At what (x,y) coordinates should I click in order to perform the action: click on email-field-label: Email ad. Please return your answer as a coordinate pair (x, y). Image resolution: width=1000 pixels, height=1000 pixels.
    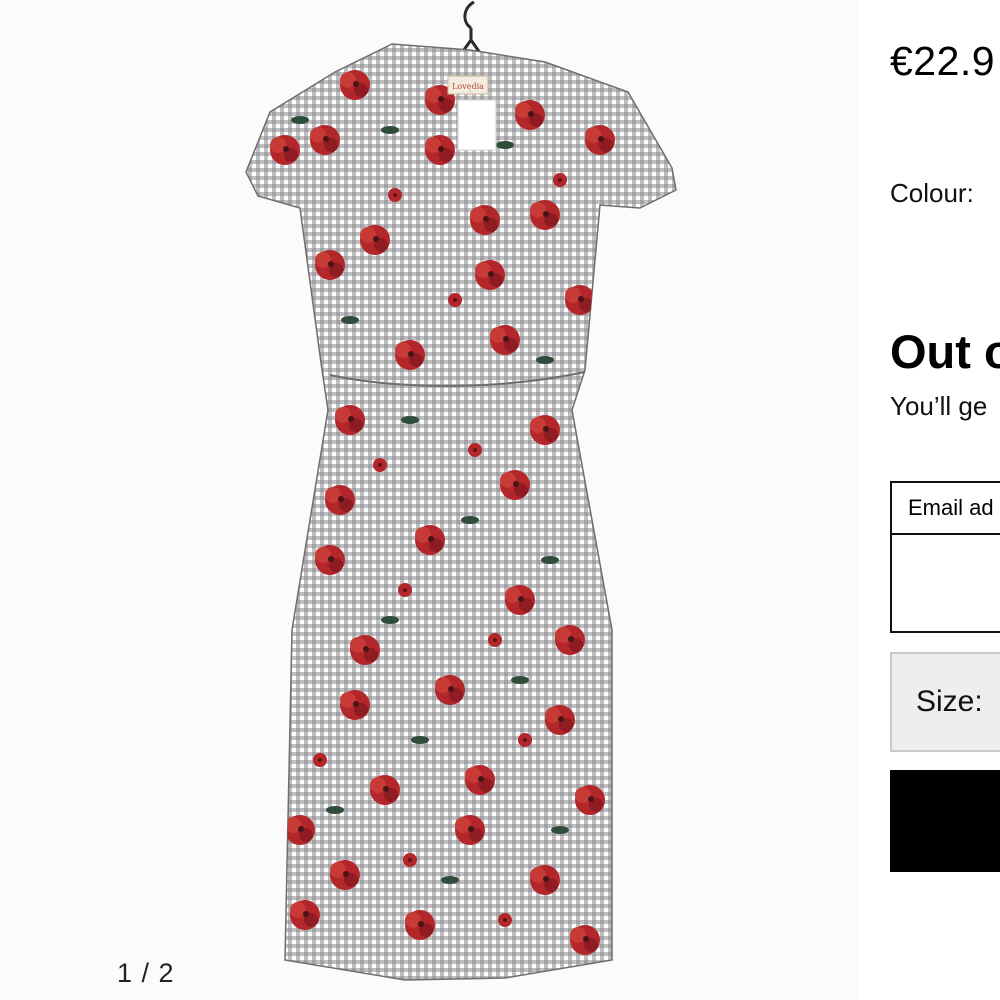
    Looking at the image, I should click on (946, 509).